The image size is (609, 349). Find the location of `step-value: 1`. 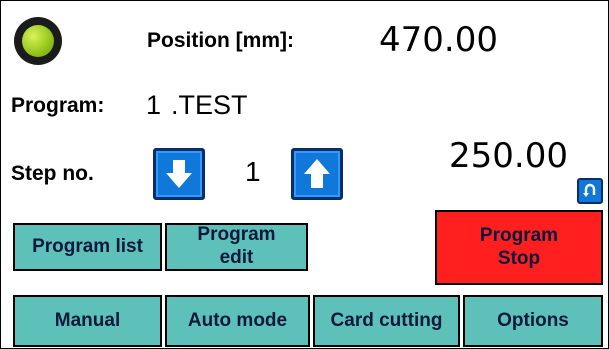

step-value: 1 is located at coordinates (253, 171).